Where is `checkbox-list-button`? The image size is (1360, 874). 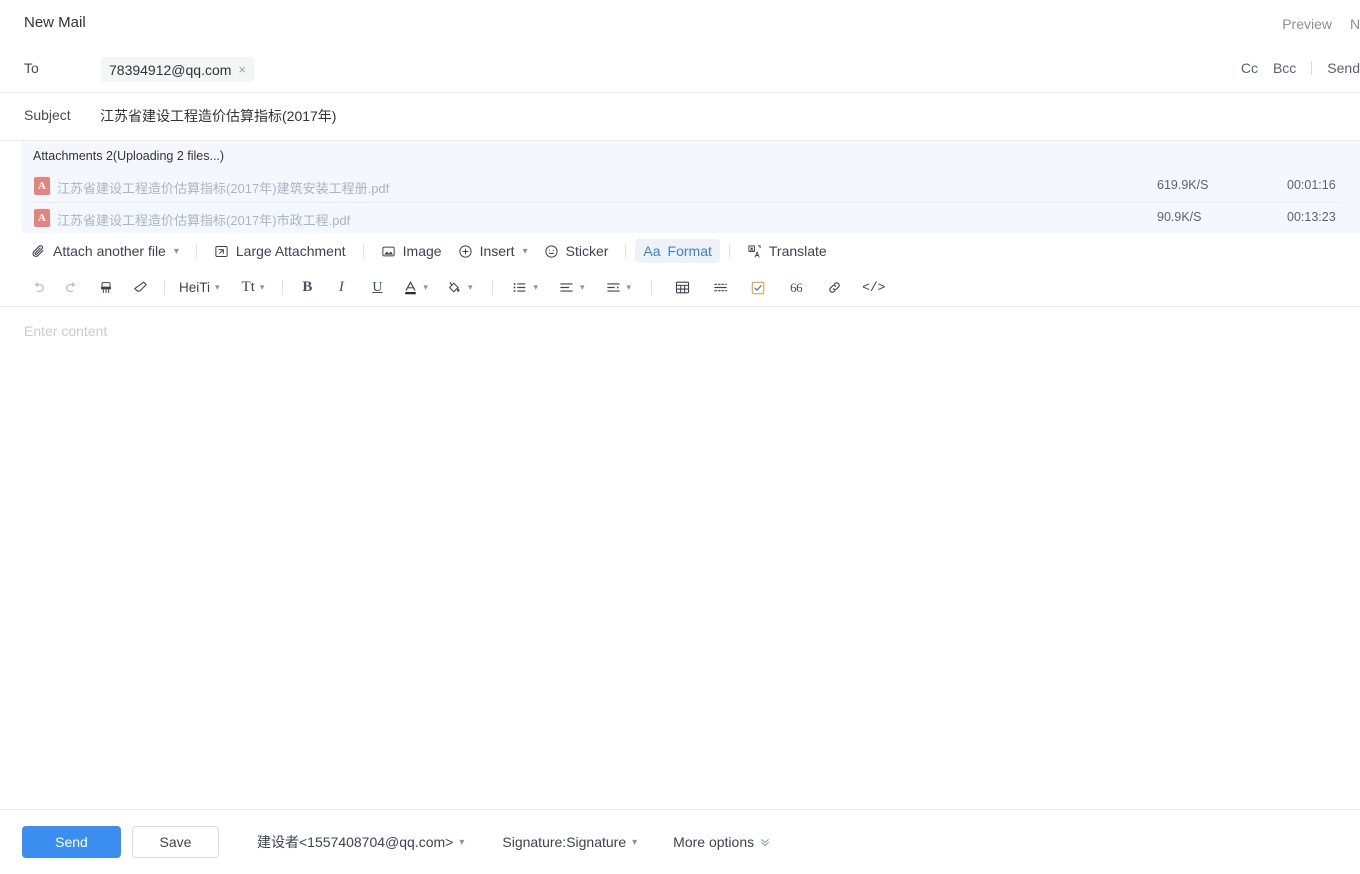 checkbox-list-button is located at coordinates (758, 288).